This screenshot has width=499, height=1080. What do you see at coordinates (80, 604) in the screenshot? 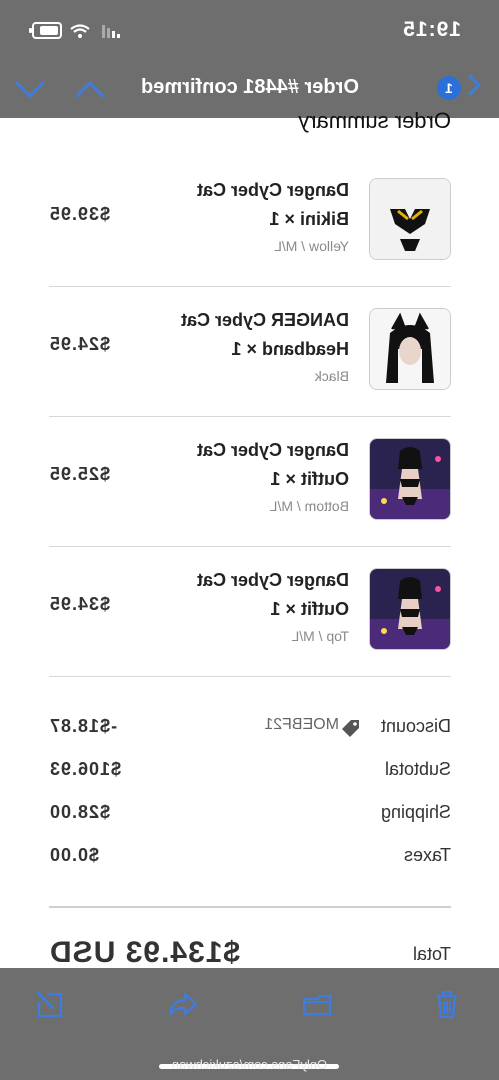
I see `item-price: $34.95` at bounding box center [80, 604].